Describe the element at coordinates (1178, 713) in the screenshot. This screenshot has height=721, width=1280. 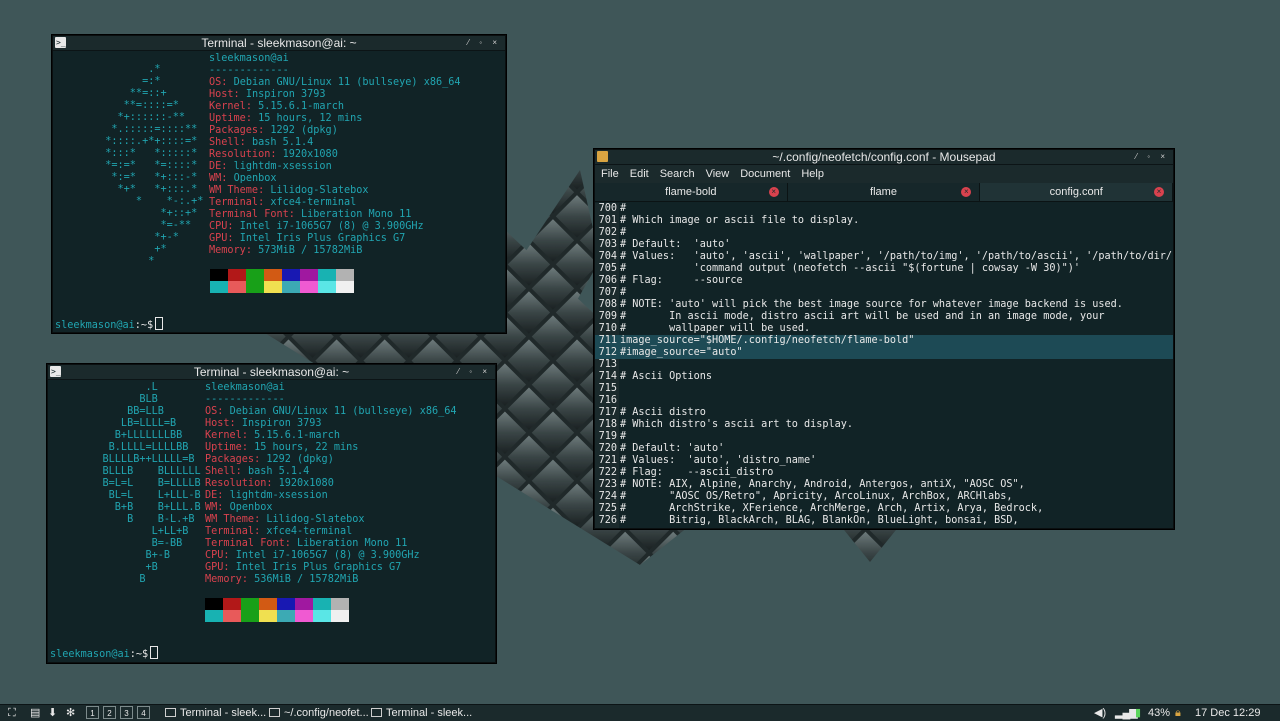
I see `lock-icon: 🔒︎` at that location.